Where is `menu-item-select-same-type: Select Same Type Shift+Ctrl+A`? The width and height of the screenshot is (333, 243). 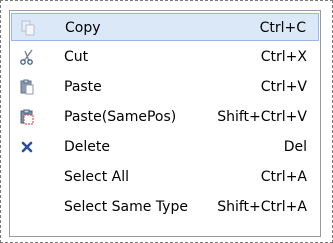 menu-item-select-same-type: Select Same Type Shift+Ctrl+A is located at coordinates (165, 207).